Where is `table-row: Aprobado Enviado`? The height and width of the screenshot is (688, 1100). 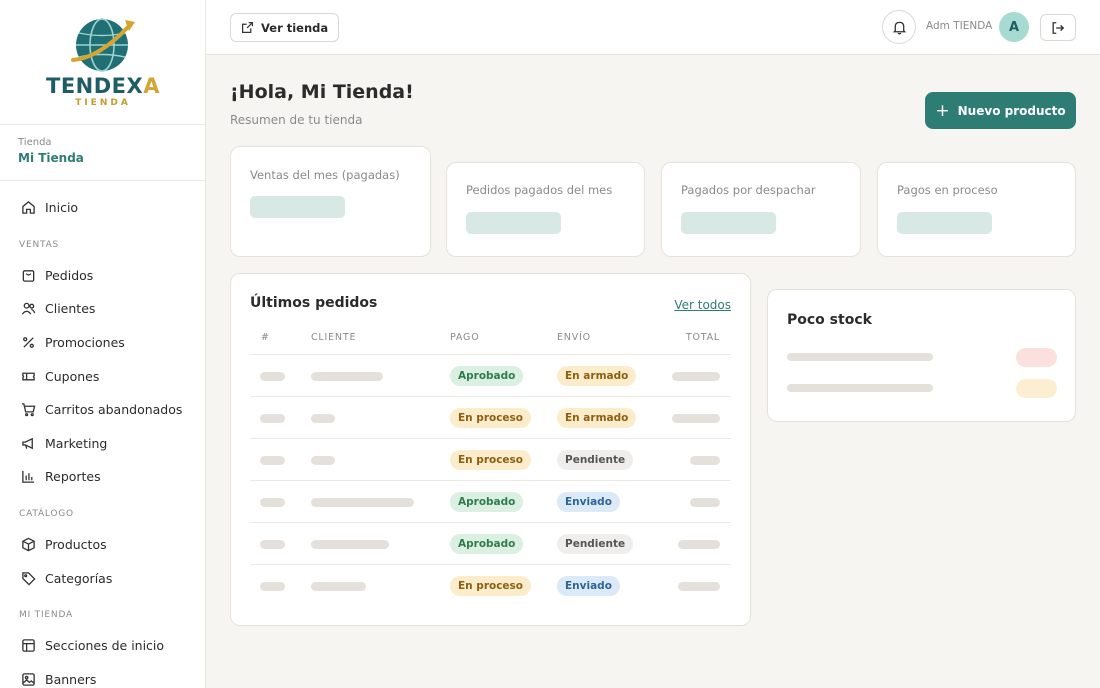
table-row: Aprobado Enviado is located at coordinates (490, 502).